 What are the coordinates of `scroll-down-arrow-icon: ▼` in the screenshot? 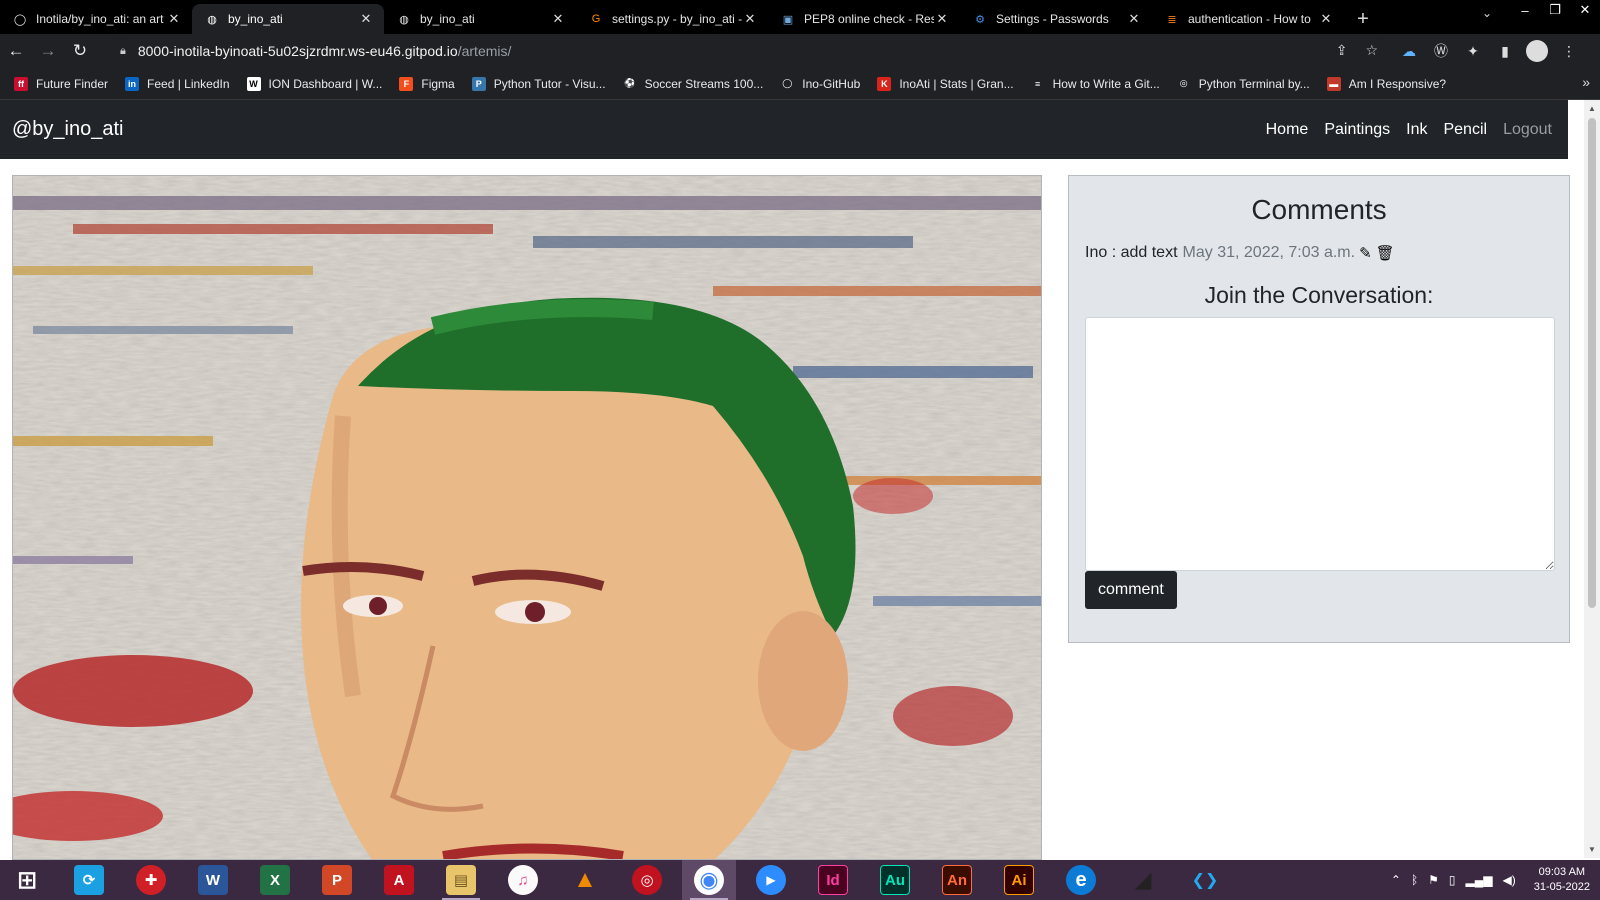 It's located at (1592, 849).